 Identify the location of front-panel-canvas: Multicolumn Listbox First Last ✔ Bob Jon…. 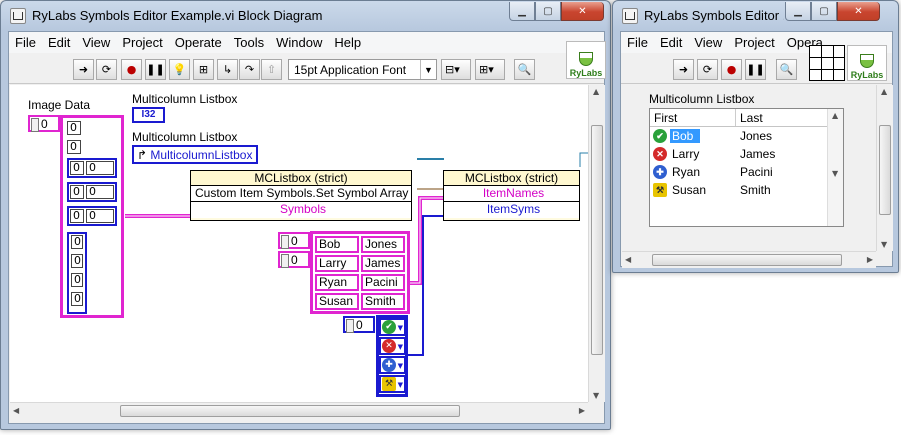
(749, 168).